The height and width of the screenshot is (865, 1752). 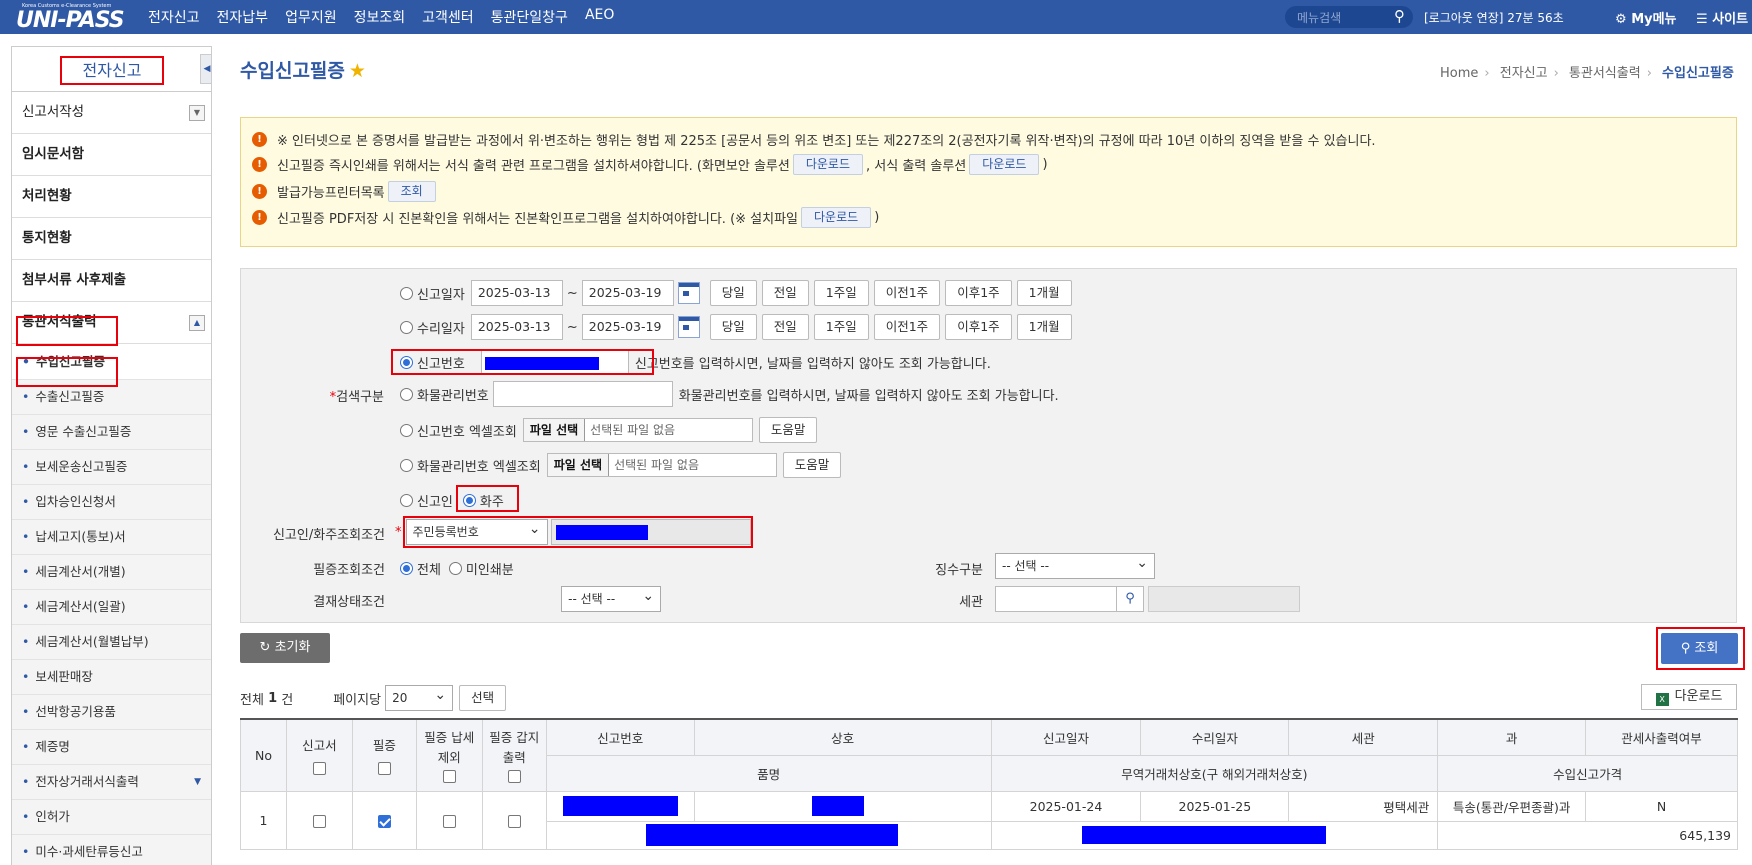 I want to click on verify-program-download-button: 다운로드, so click(x=836, y=217).